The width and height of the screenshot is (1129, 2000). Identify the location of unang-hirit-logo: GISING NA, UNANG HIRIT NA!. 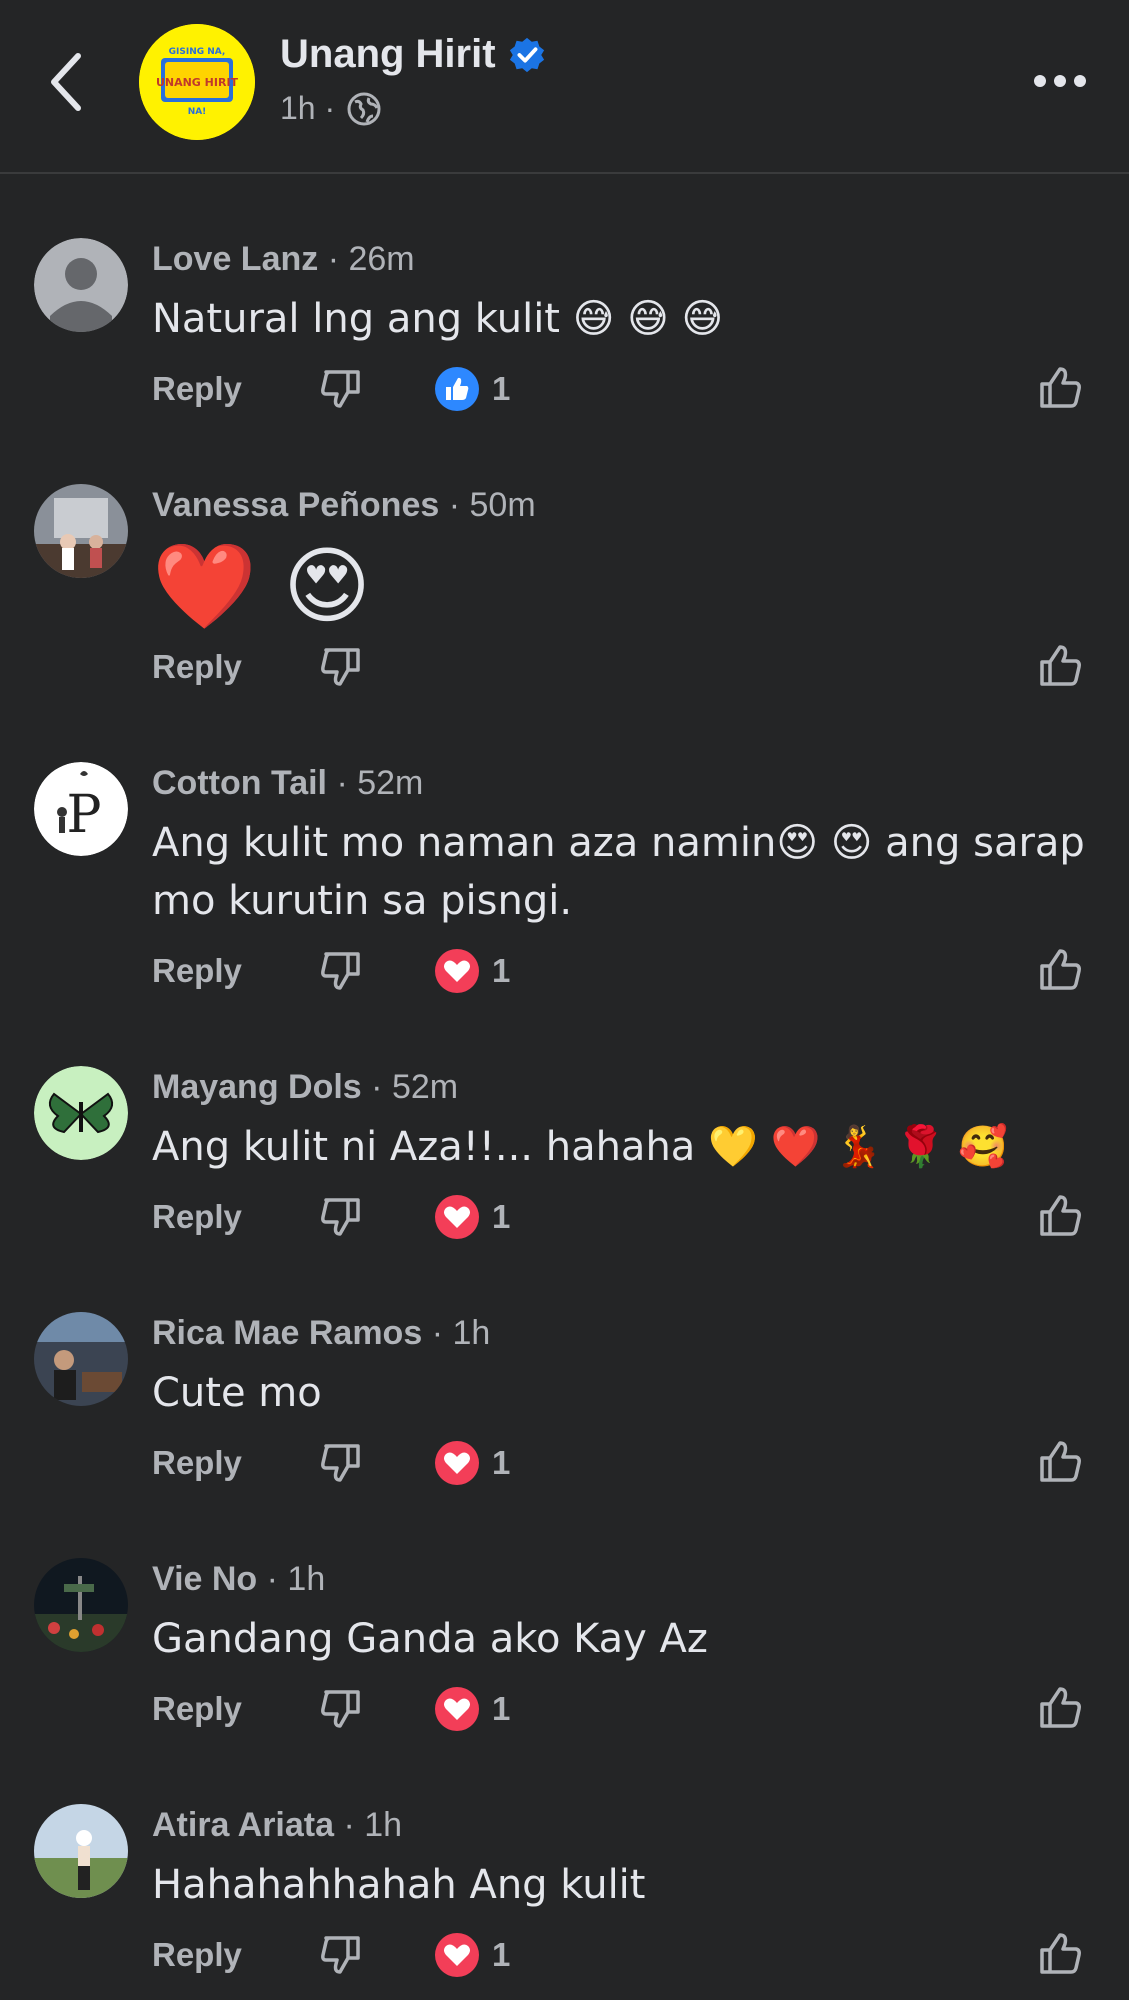
(197, 82).